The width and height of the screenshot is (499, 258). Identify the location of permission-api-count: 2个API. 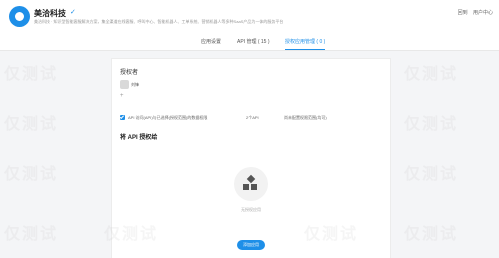
(252, 117).